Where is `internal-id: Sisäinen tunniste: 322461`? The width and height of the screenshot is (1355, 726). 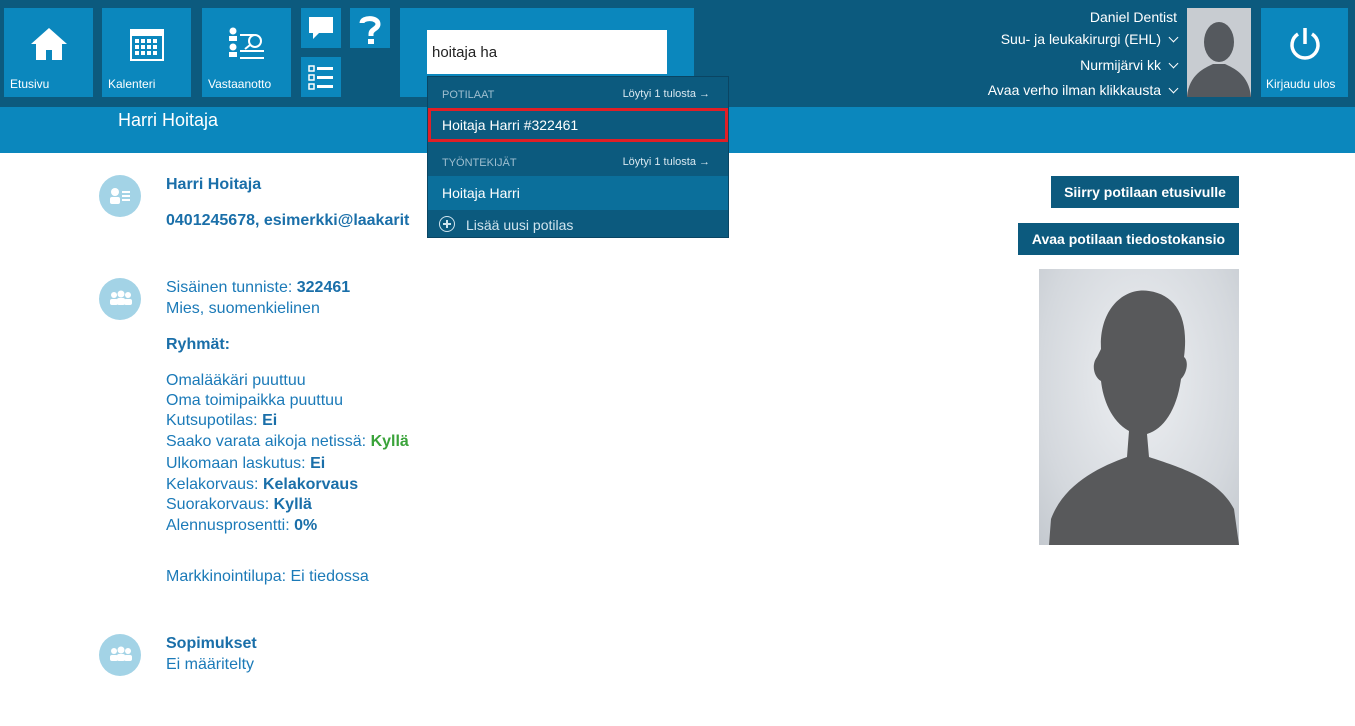 internal-id: Sisäinen tunniste: 322461 is located at coordinates (258, 288).